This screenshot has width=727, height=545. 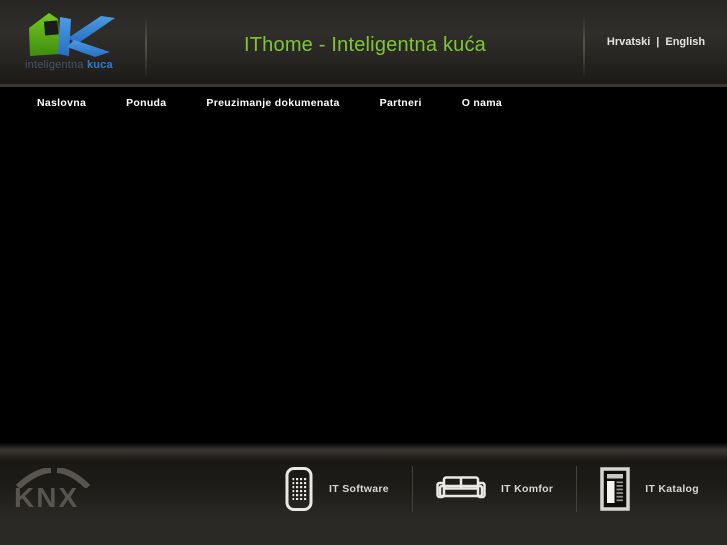 What do you see at coordinates (146, 103) in the screenshot?
I see `nav-item-ponuda: Ponuda` at bounding box center [146, 103].